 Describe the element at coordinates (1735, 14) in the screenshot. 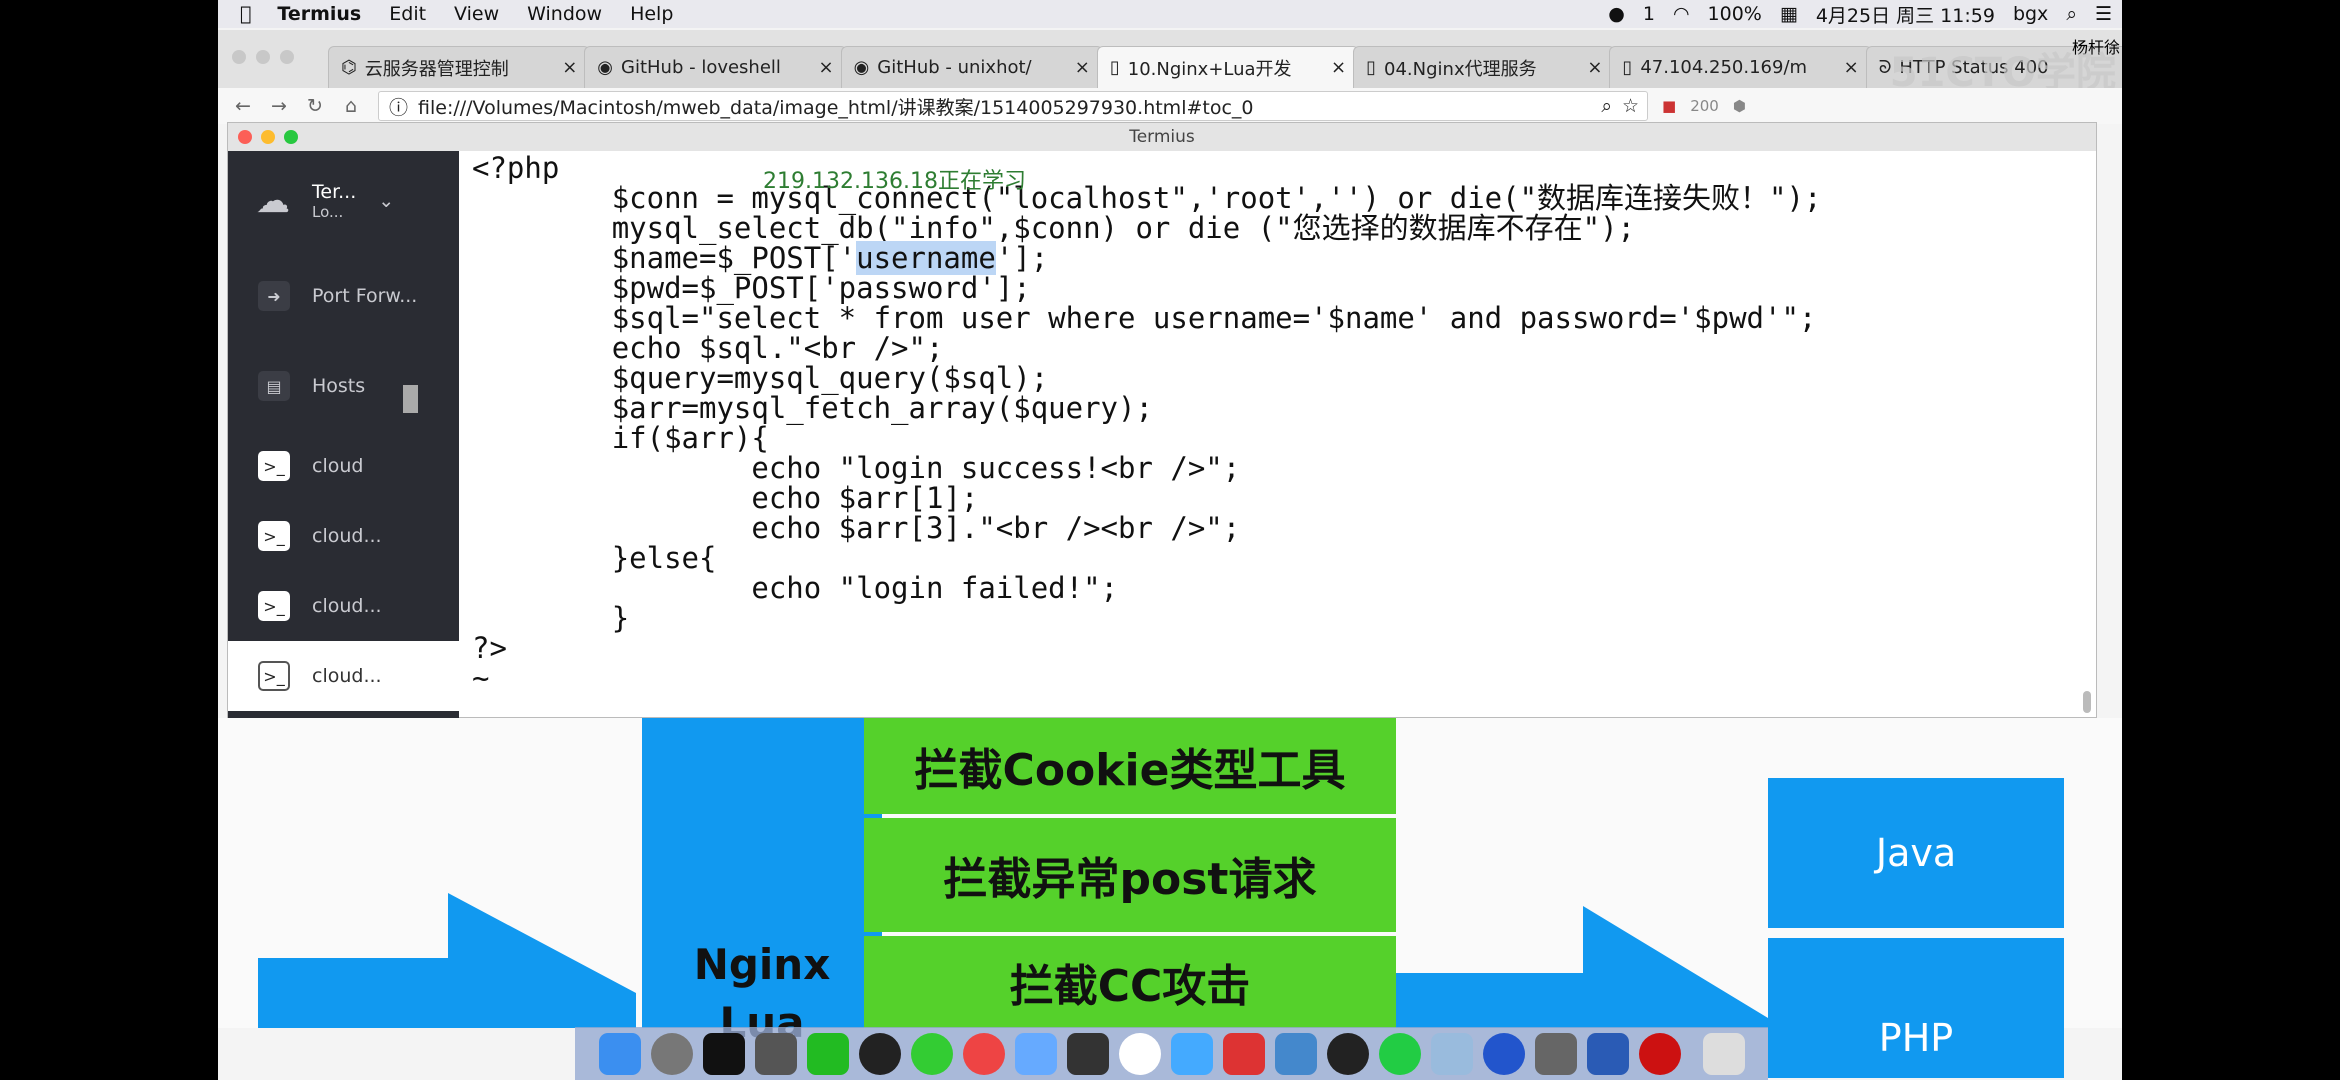

I see `battery-text: 100%` at that location.